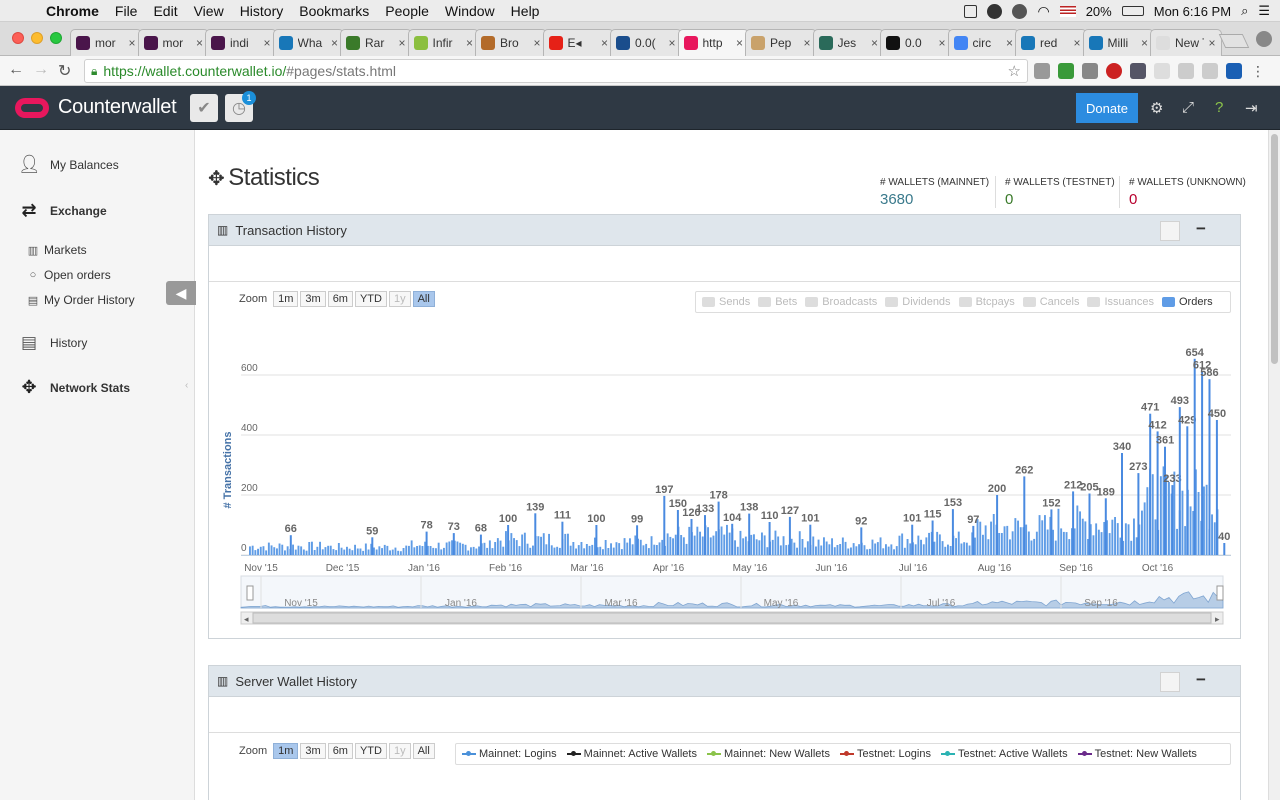 The height and width of the screenshot is (800, 1280). What do you see at coordinates (1114, 71) in the screenshot?
I see `adblock-icon` at bounding box center [1114, 71].